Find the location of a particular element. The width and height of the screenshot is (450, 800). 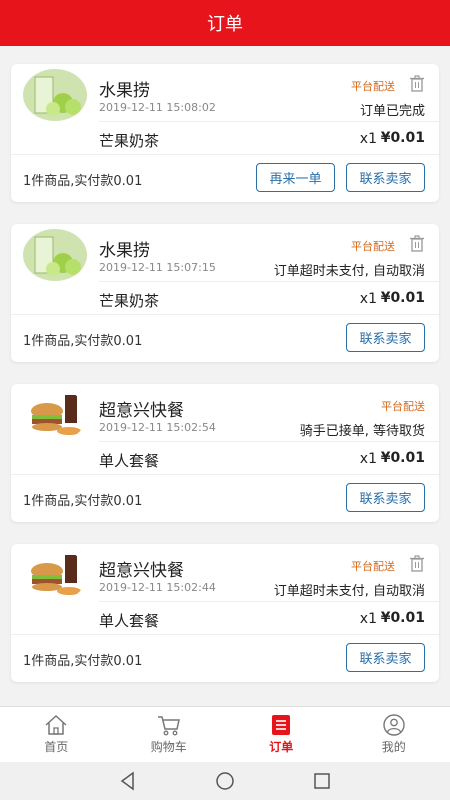

tab-label: 首页 is located at coordinates (56, 747).